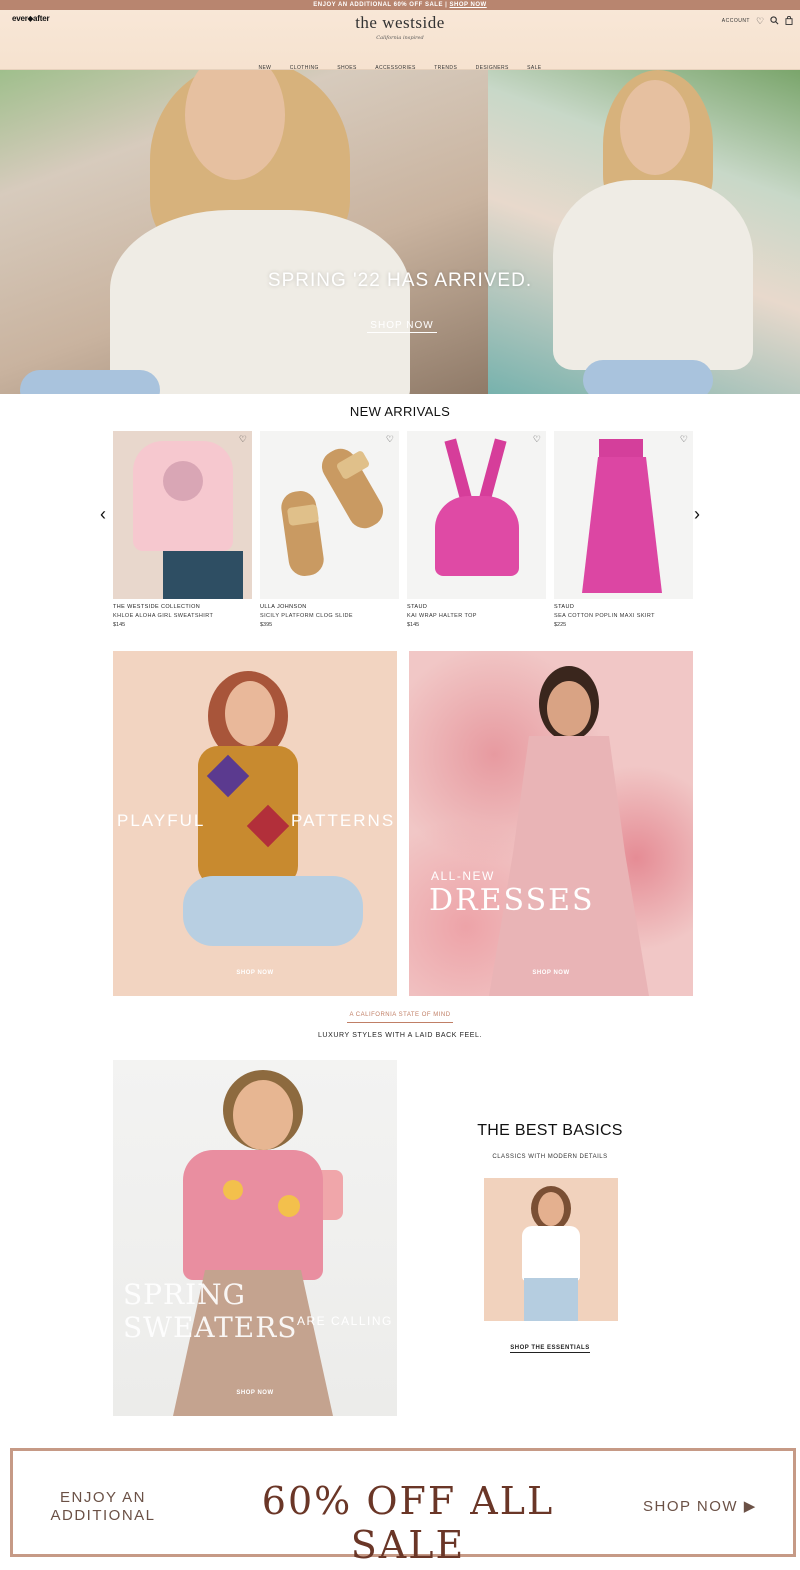 The width and height of the screenshot is (800, 1570). What do you see at coordinates (283, 607) in the screenshot?
I see `product-brand: ULLA JOHNSON` at bounding box center [283, 607].